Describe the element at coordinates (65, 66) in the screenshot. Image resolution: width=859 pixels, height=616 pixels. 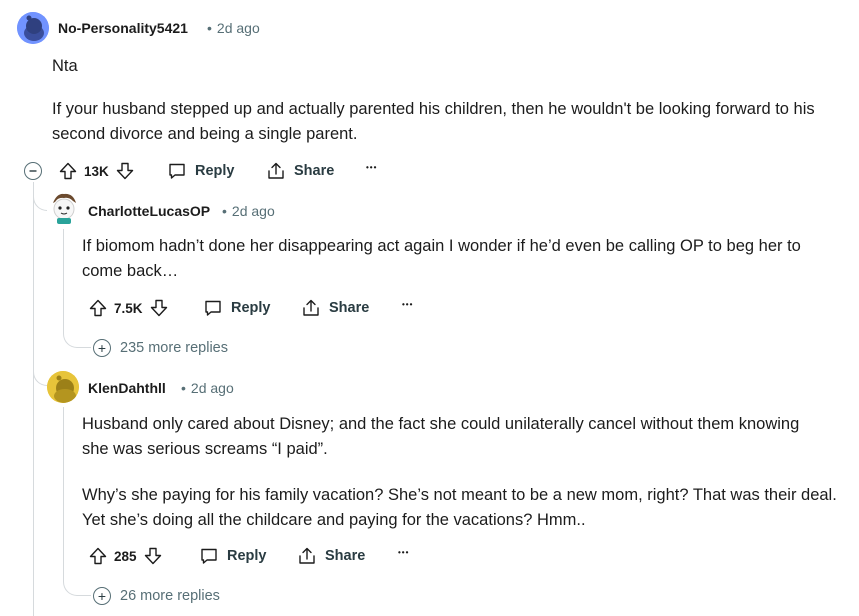
I see `comment-body: Nta` at that location.